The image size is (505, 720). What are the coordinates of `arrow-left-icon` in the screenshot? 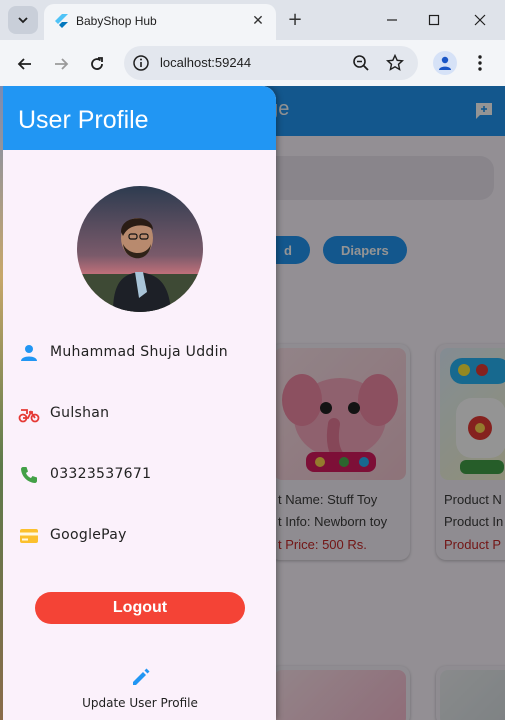 It's located at (24, 64).